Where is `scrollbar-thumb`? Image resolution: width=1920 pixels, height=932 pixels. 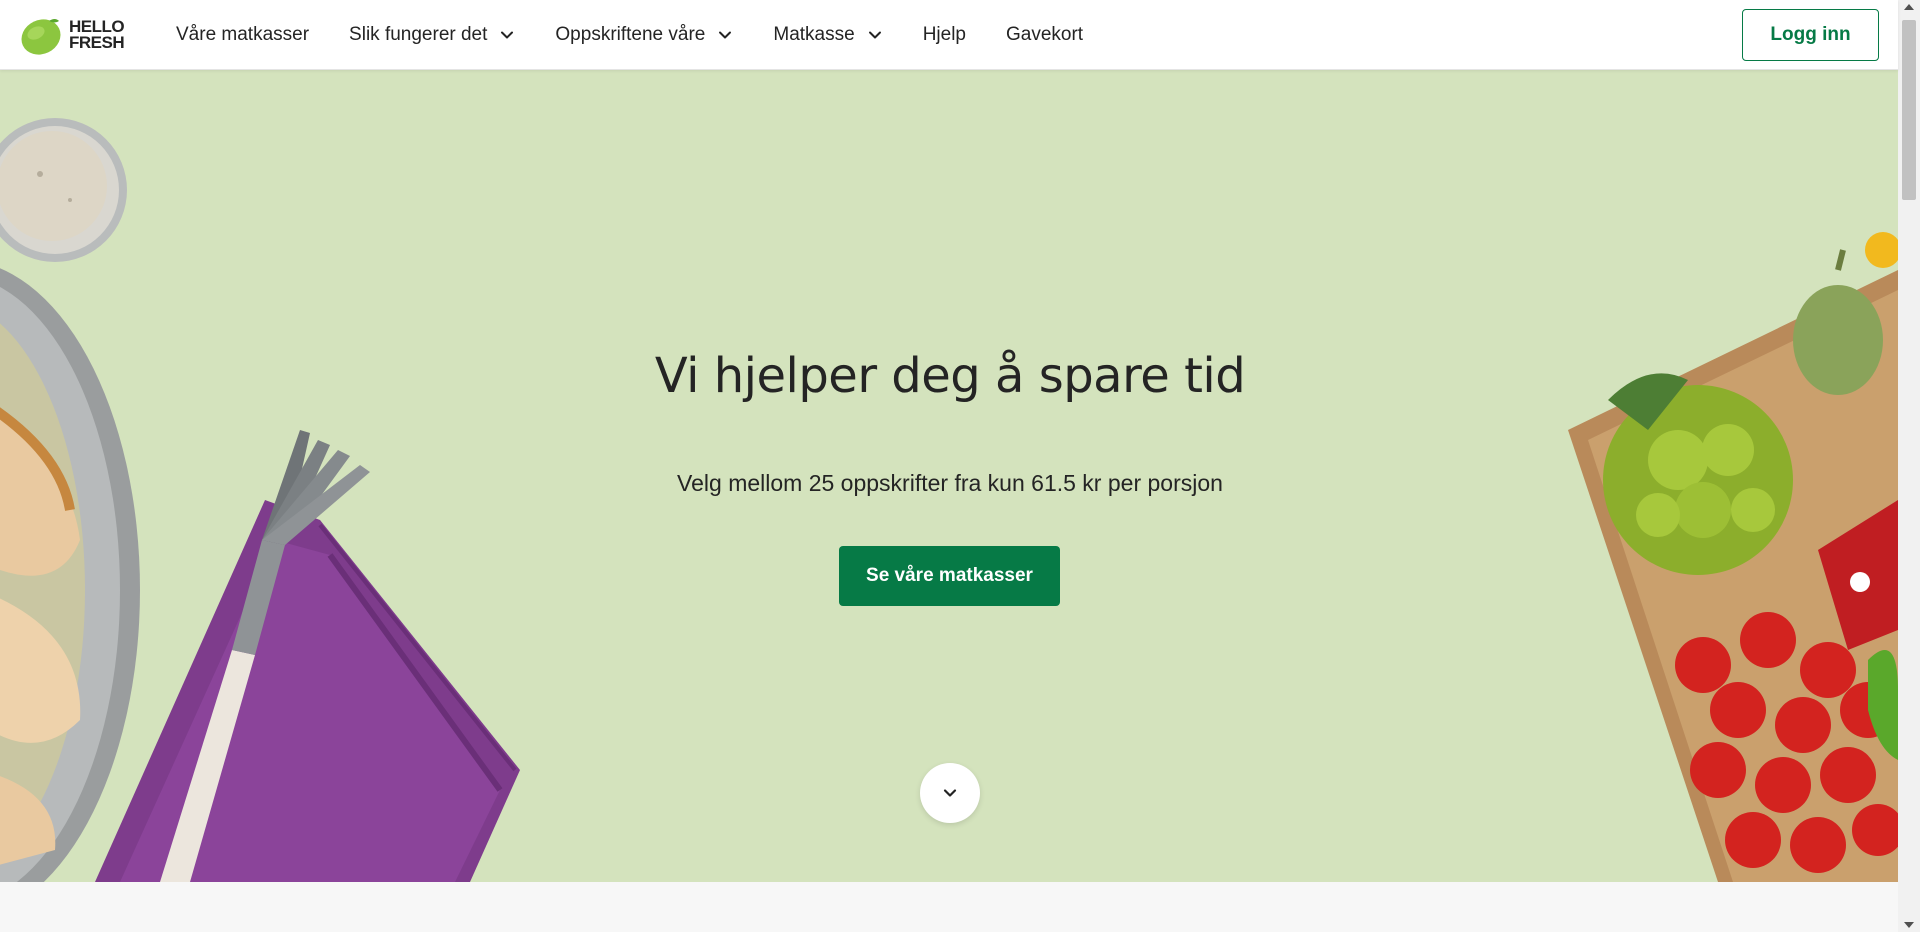 scrollbar-thumb is located at coordinates (1909, 110).